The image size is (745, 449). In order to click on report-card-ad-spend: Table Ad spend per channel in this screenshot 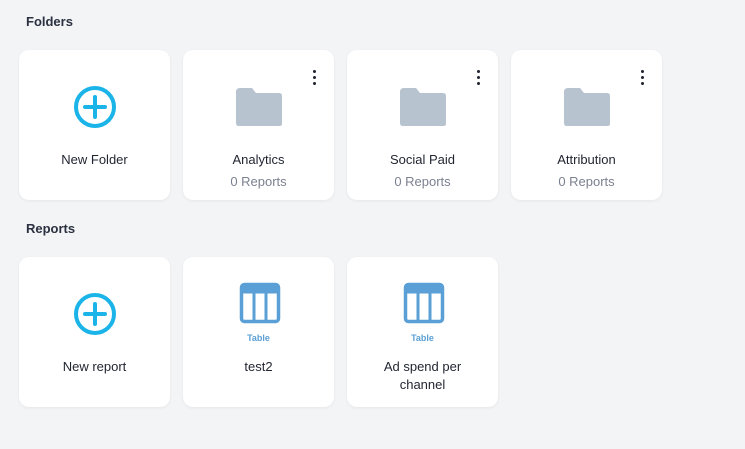, I will do `click(422, 332)`.